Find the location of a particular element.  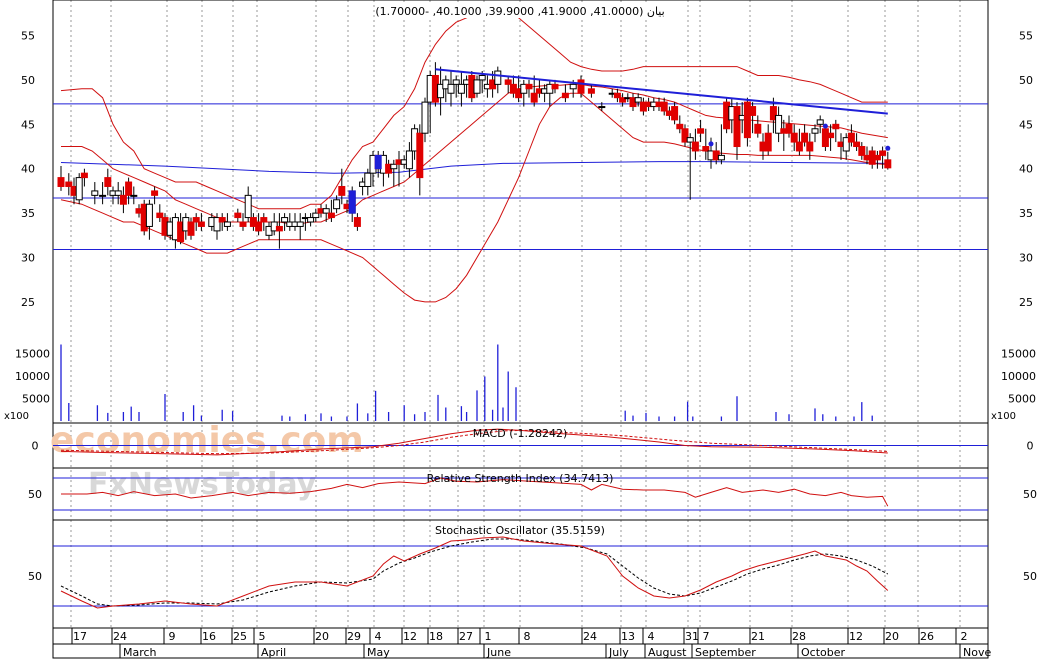

month-label: April is located at coordinates (273, 652).